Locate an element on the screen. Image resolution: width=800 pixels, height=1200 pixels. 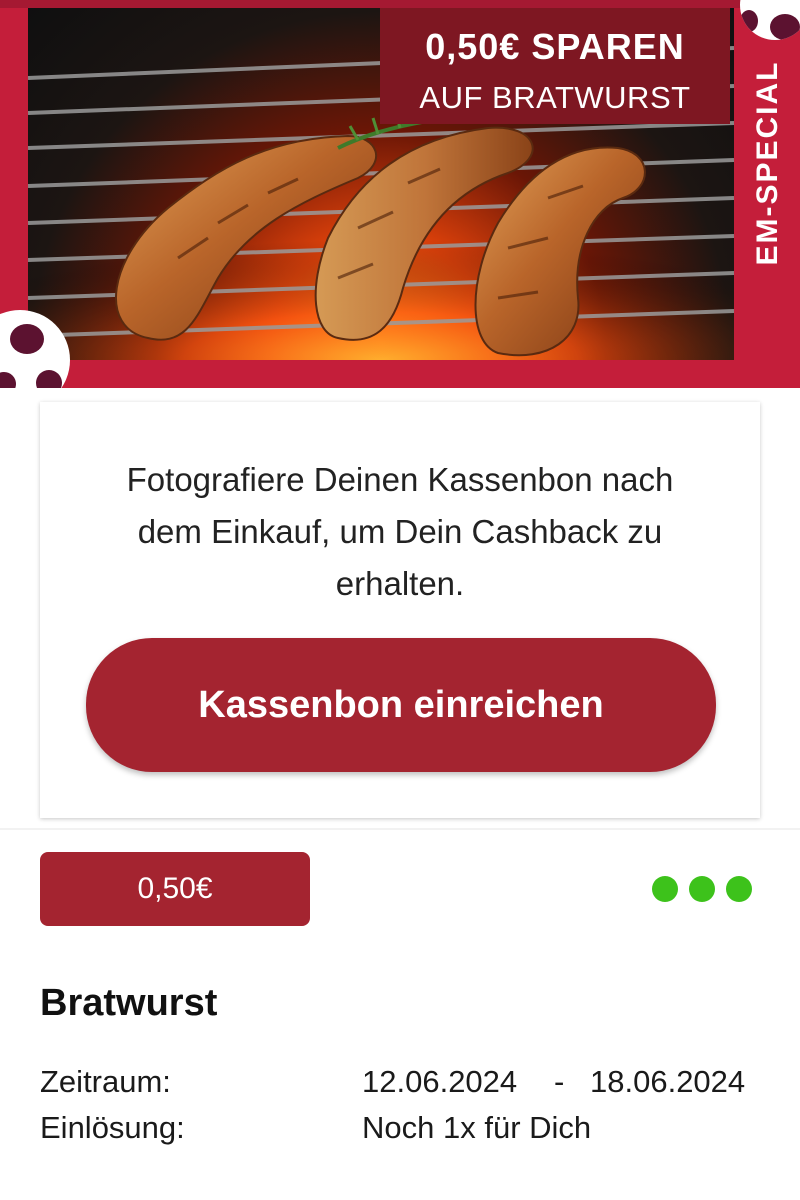
submit-receipt-button: Kassenbon einreichen is located at coordinates (401, 705).